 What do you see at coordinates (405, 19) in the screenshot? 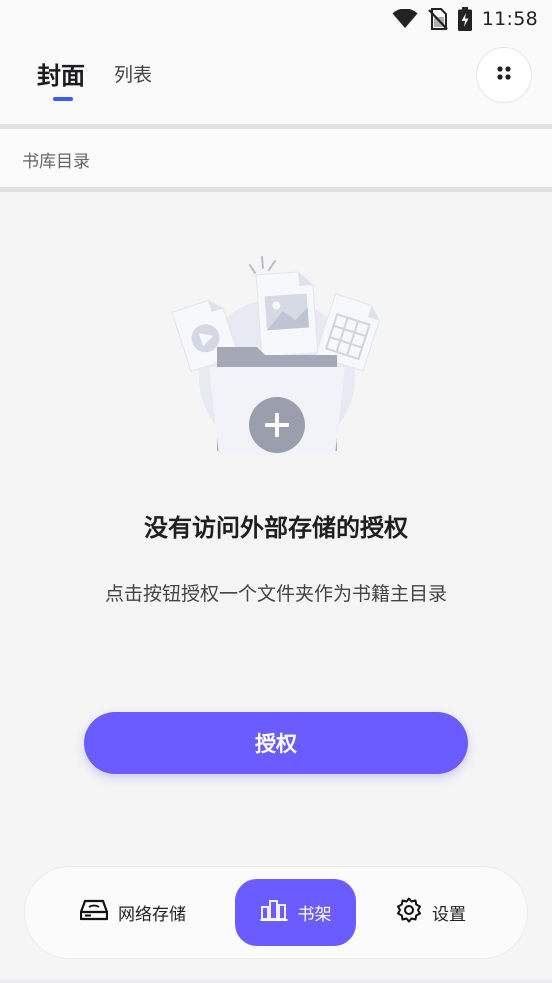
I see `wifi-icon` at bounding box center [405, 19].